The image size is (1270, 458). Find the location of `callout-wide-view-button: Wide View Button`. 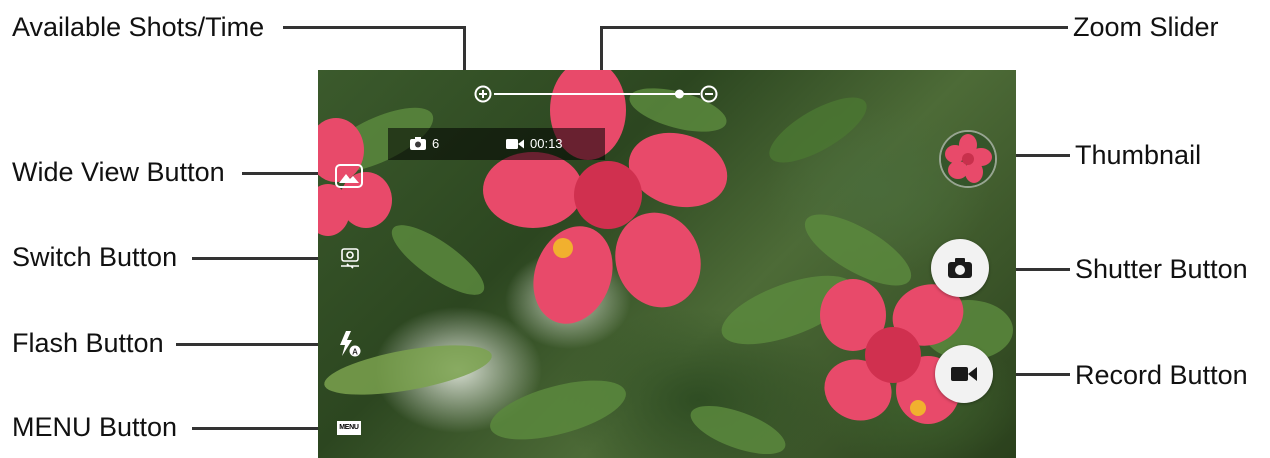

callout-wide-view-button: Wide View Button is located at coordinates (118, 172).